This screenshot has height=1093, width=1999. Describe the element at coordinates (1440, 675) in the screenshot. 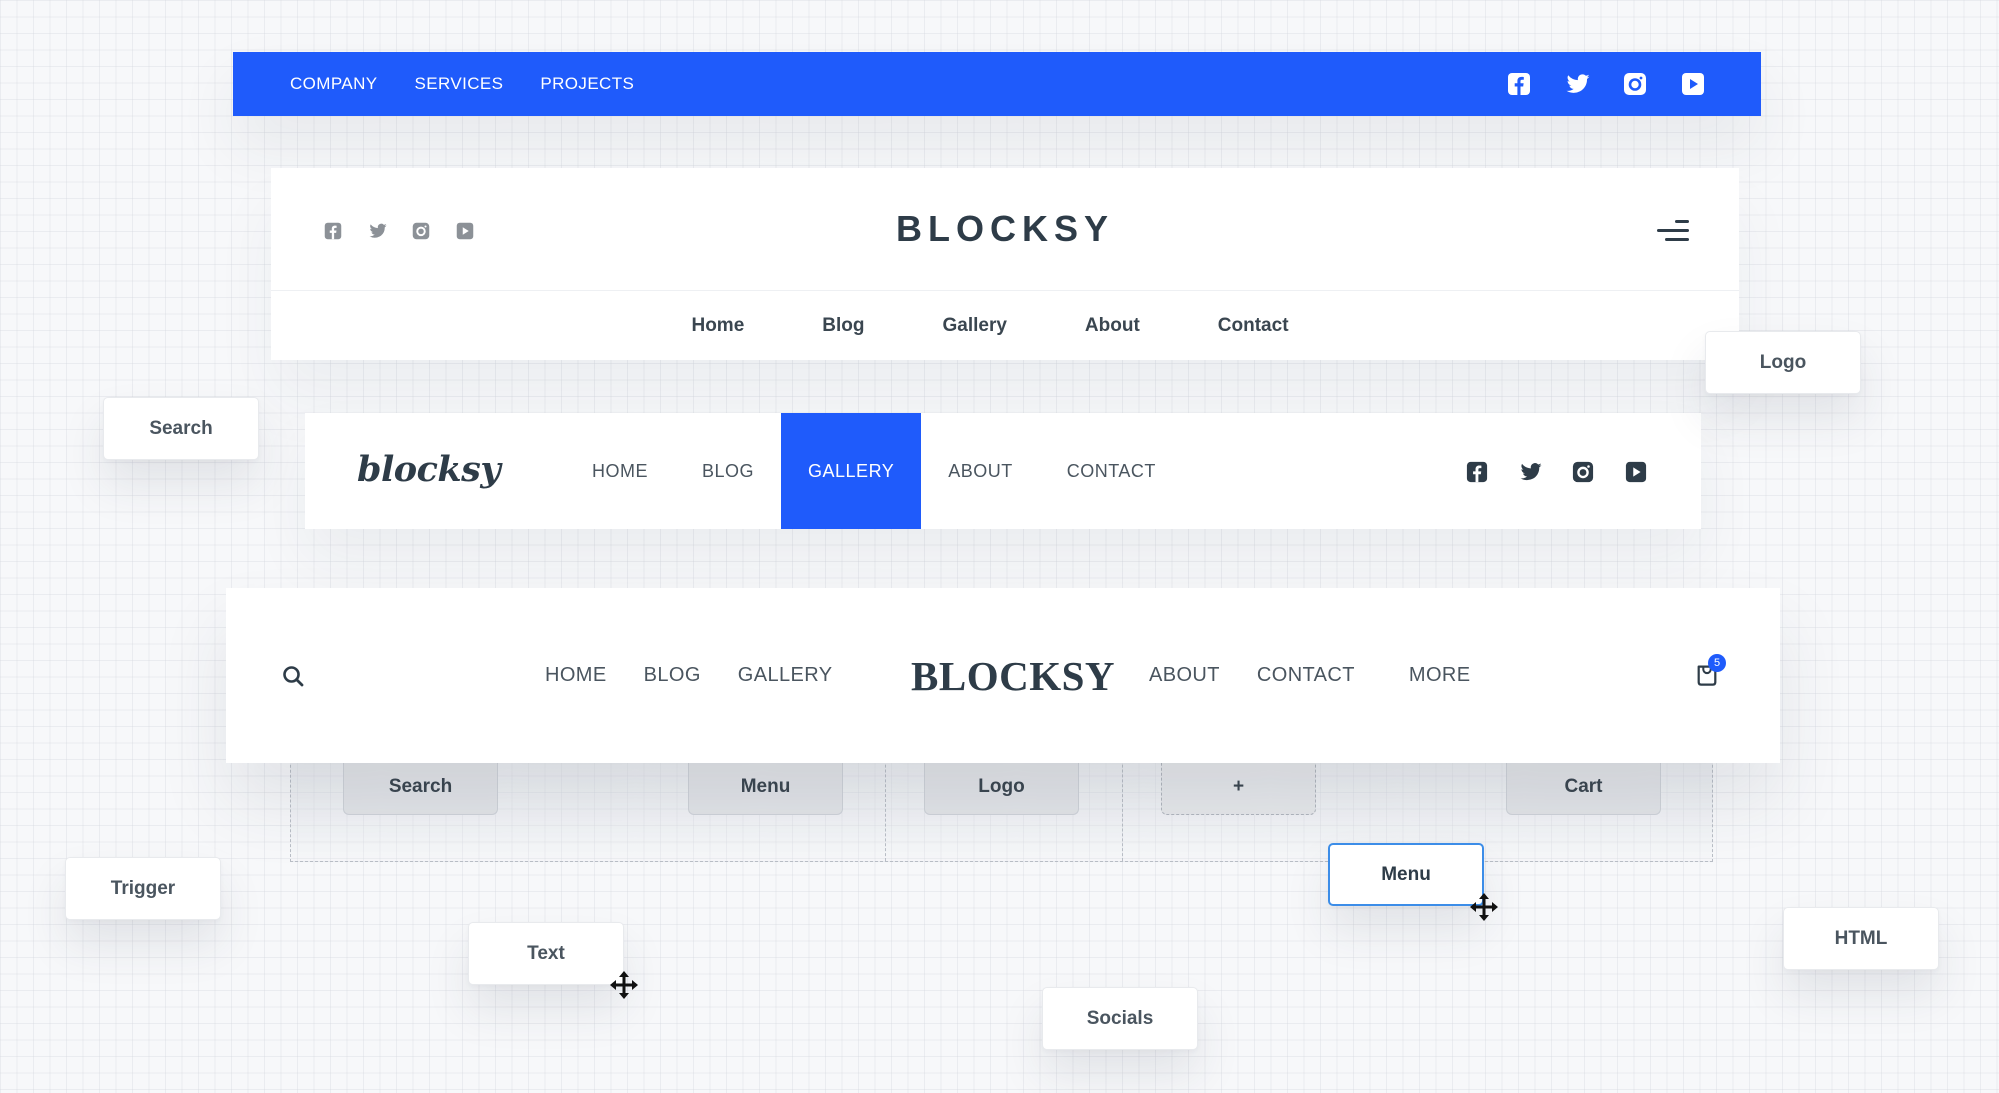

I see `nav-item-more: MORE` at that location.